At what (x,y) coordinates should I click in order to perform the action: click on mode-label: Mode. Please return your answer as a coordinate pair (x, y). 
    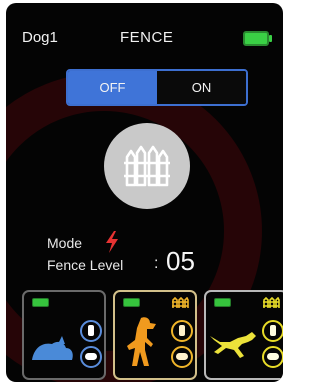
    Looking at the image, I should click on (65, 243).